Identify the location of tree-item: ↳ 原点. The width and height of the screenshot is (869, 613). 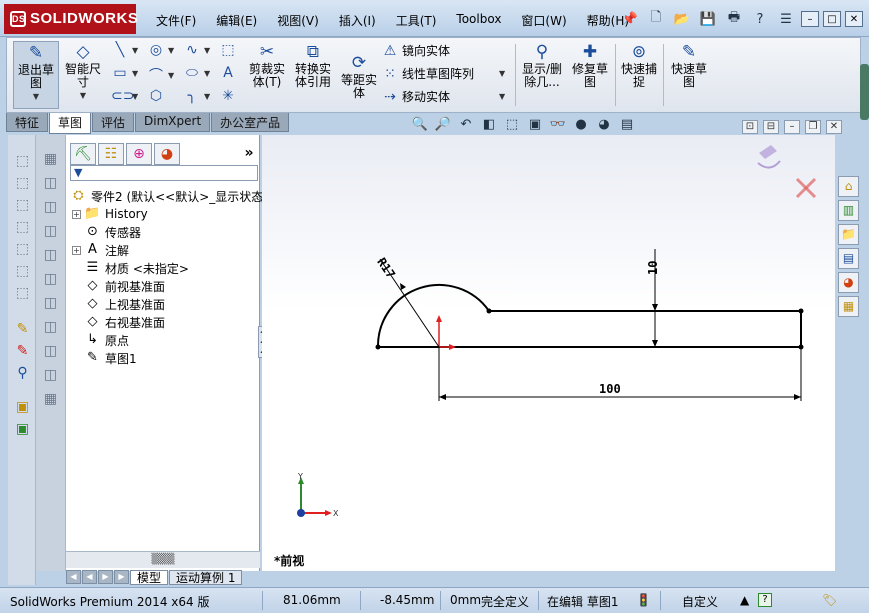
(100, 340).